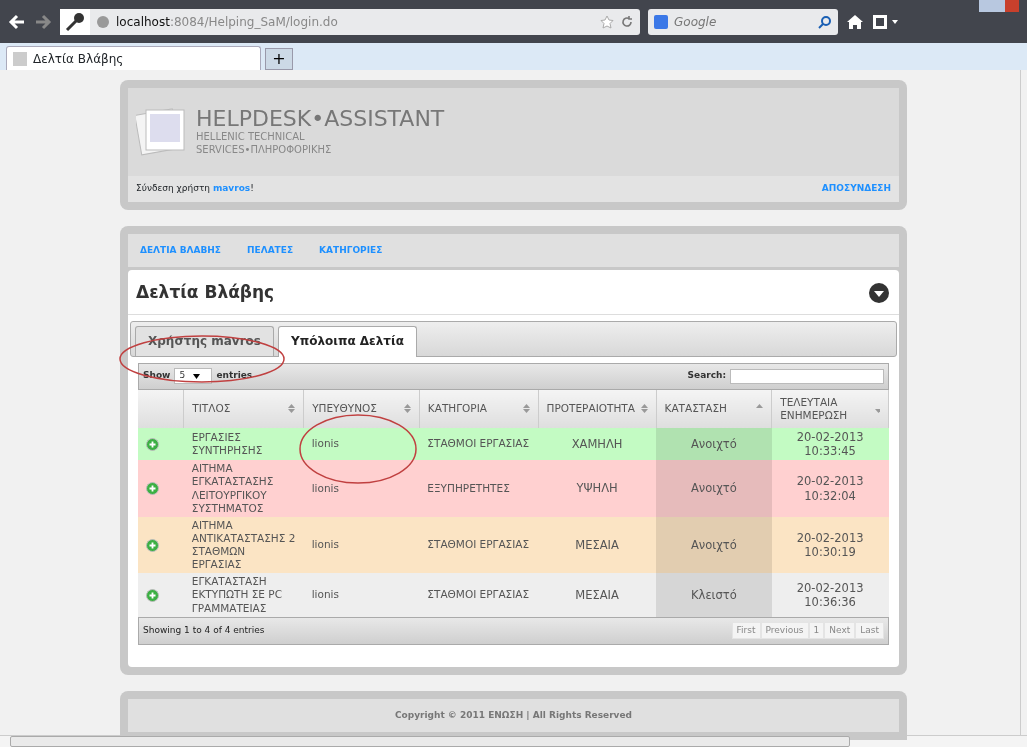  Describe the element at coordinates (361, 408) in the screenshot. I see `column-header: ΥΠΕΥΘΥΝΟΣ` at that location.